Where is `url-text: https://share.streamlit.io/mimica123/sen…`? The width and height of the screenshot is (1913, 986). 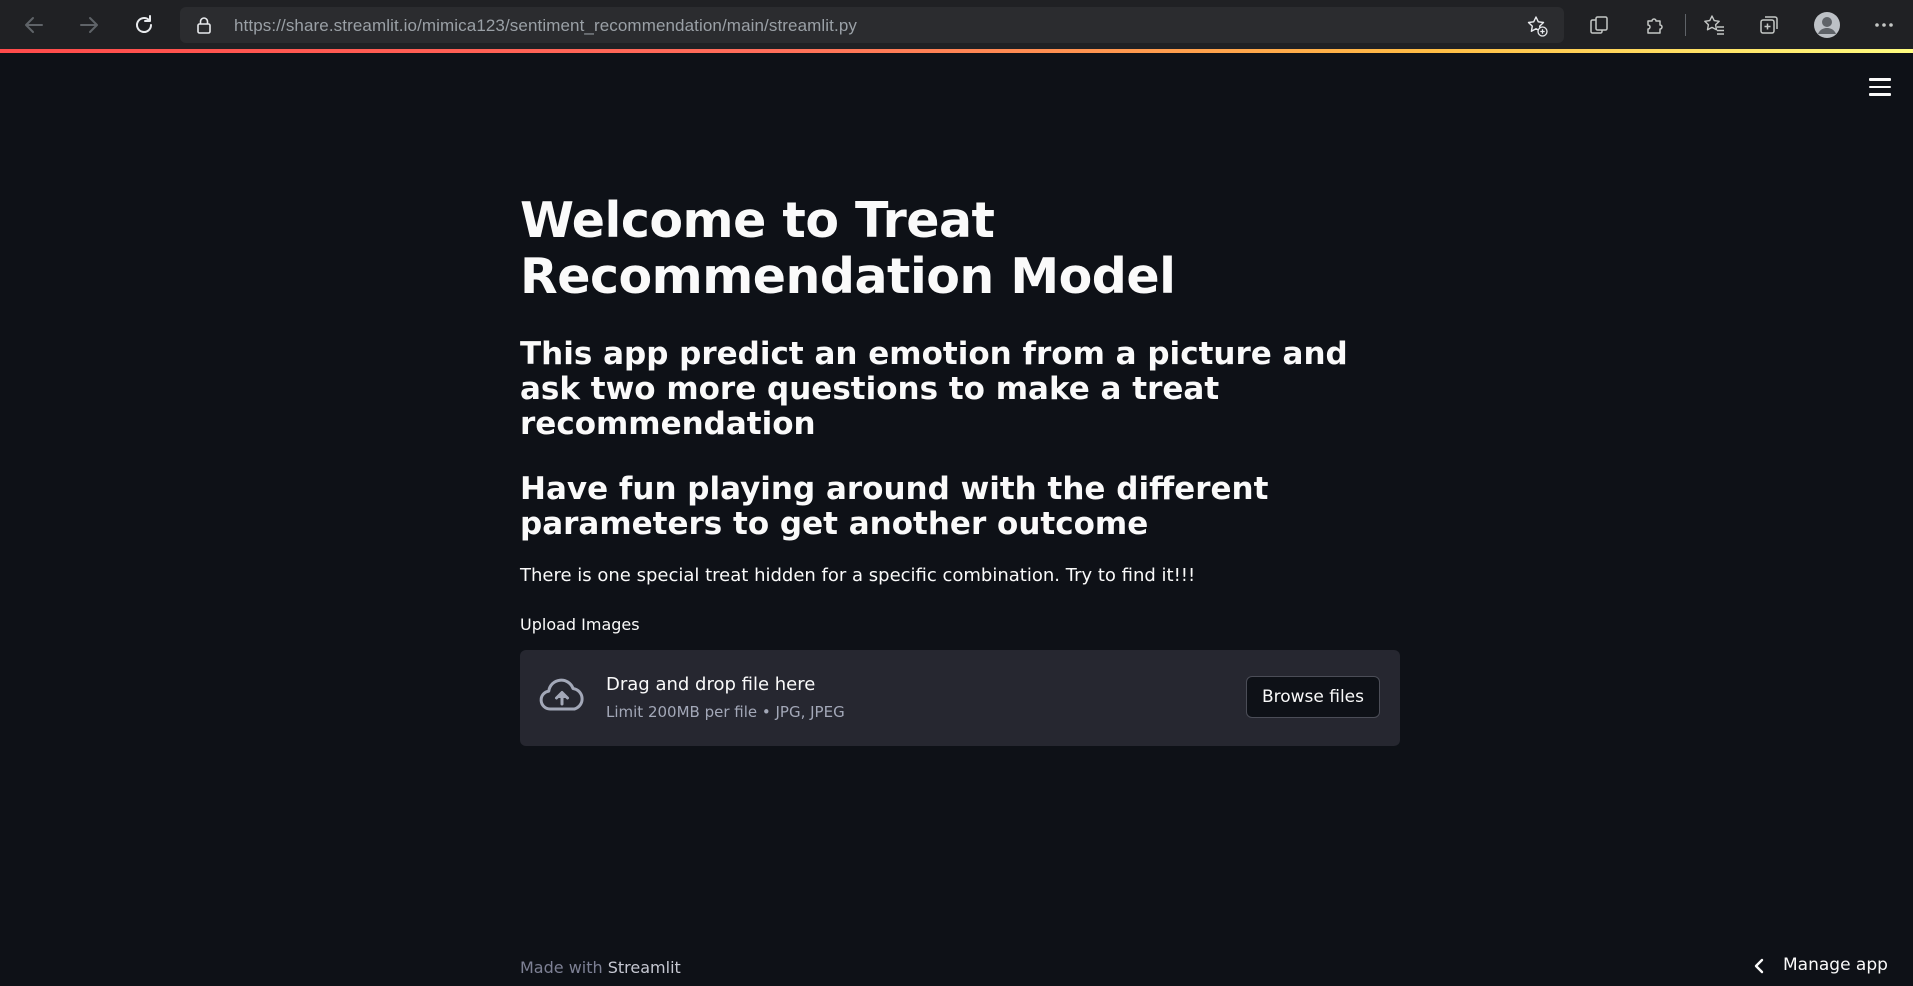 url-text: https://share.streamlit.io/mimica123/sen… is located at coordinates (545, 26).